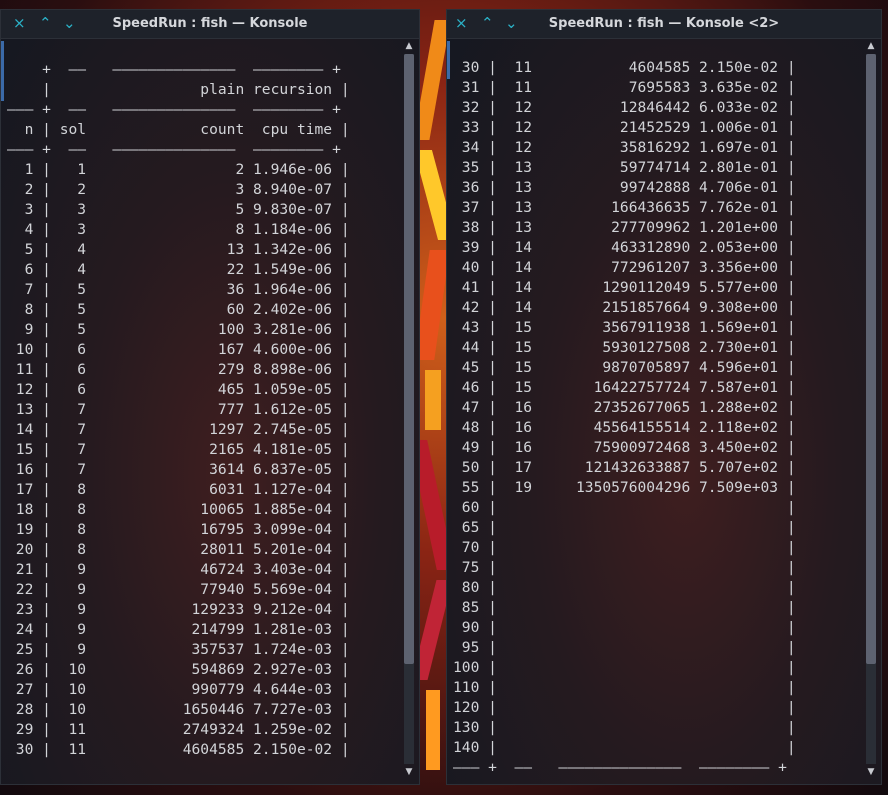 The height and width of the screenshot is (795, 888). I want to click on terminal-line: 43 | 15 3567911938 1.569e+01 |, so click(624, 327).